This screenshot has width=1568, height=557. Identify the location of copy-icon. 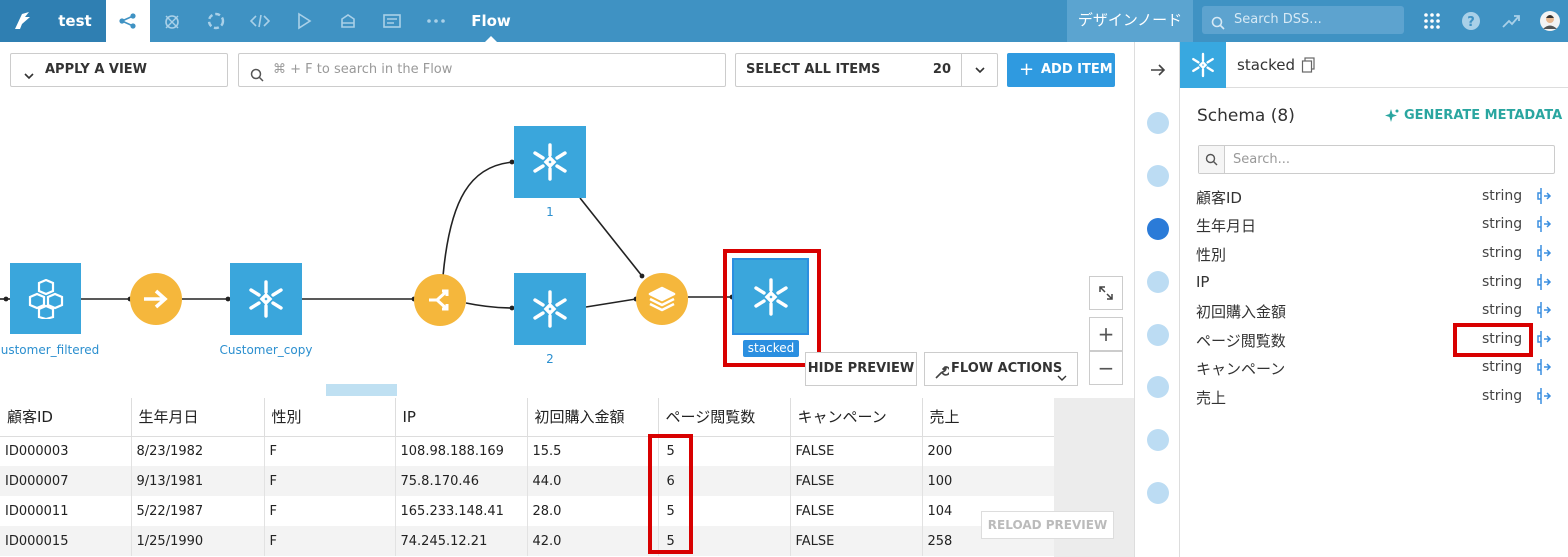
(1309, 67).